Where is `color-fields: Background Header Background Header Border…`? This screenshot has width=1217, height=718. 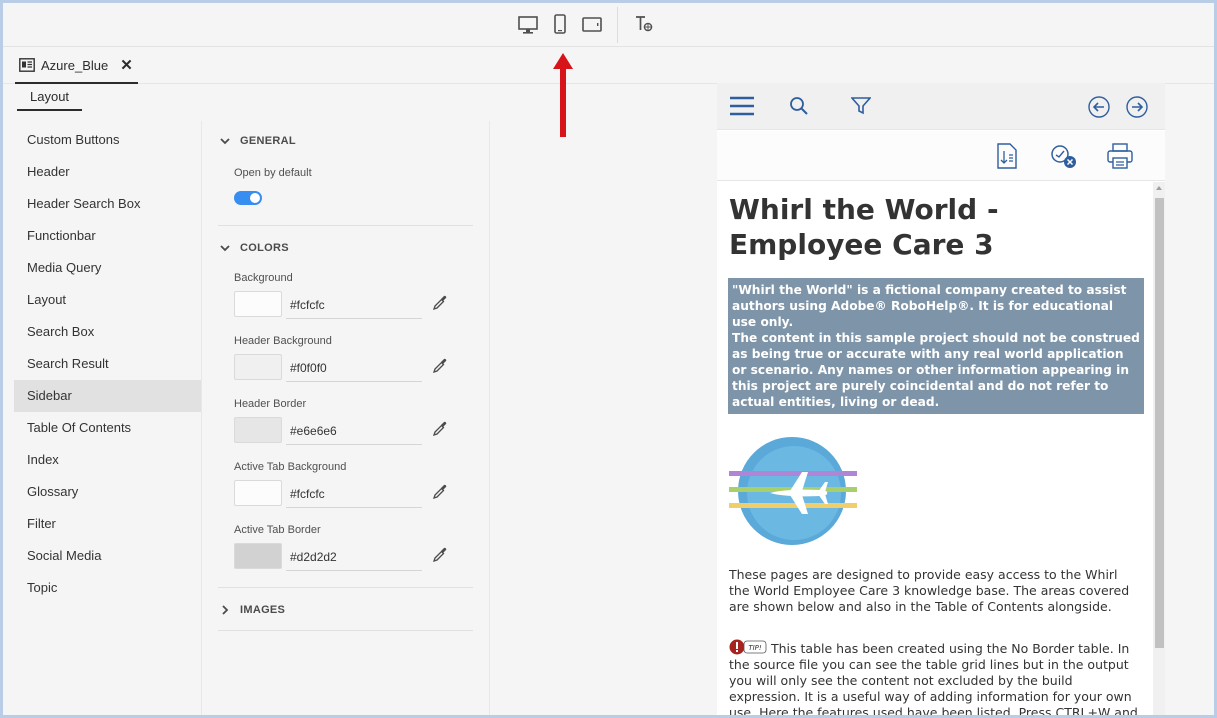 color-fields: Background Header Background Header Border… is located at coordinates (345, 422).